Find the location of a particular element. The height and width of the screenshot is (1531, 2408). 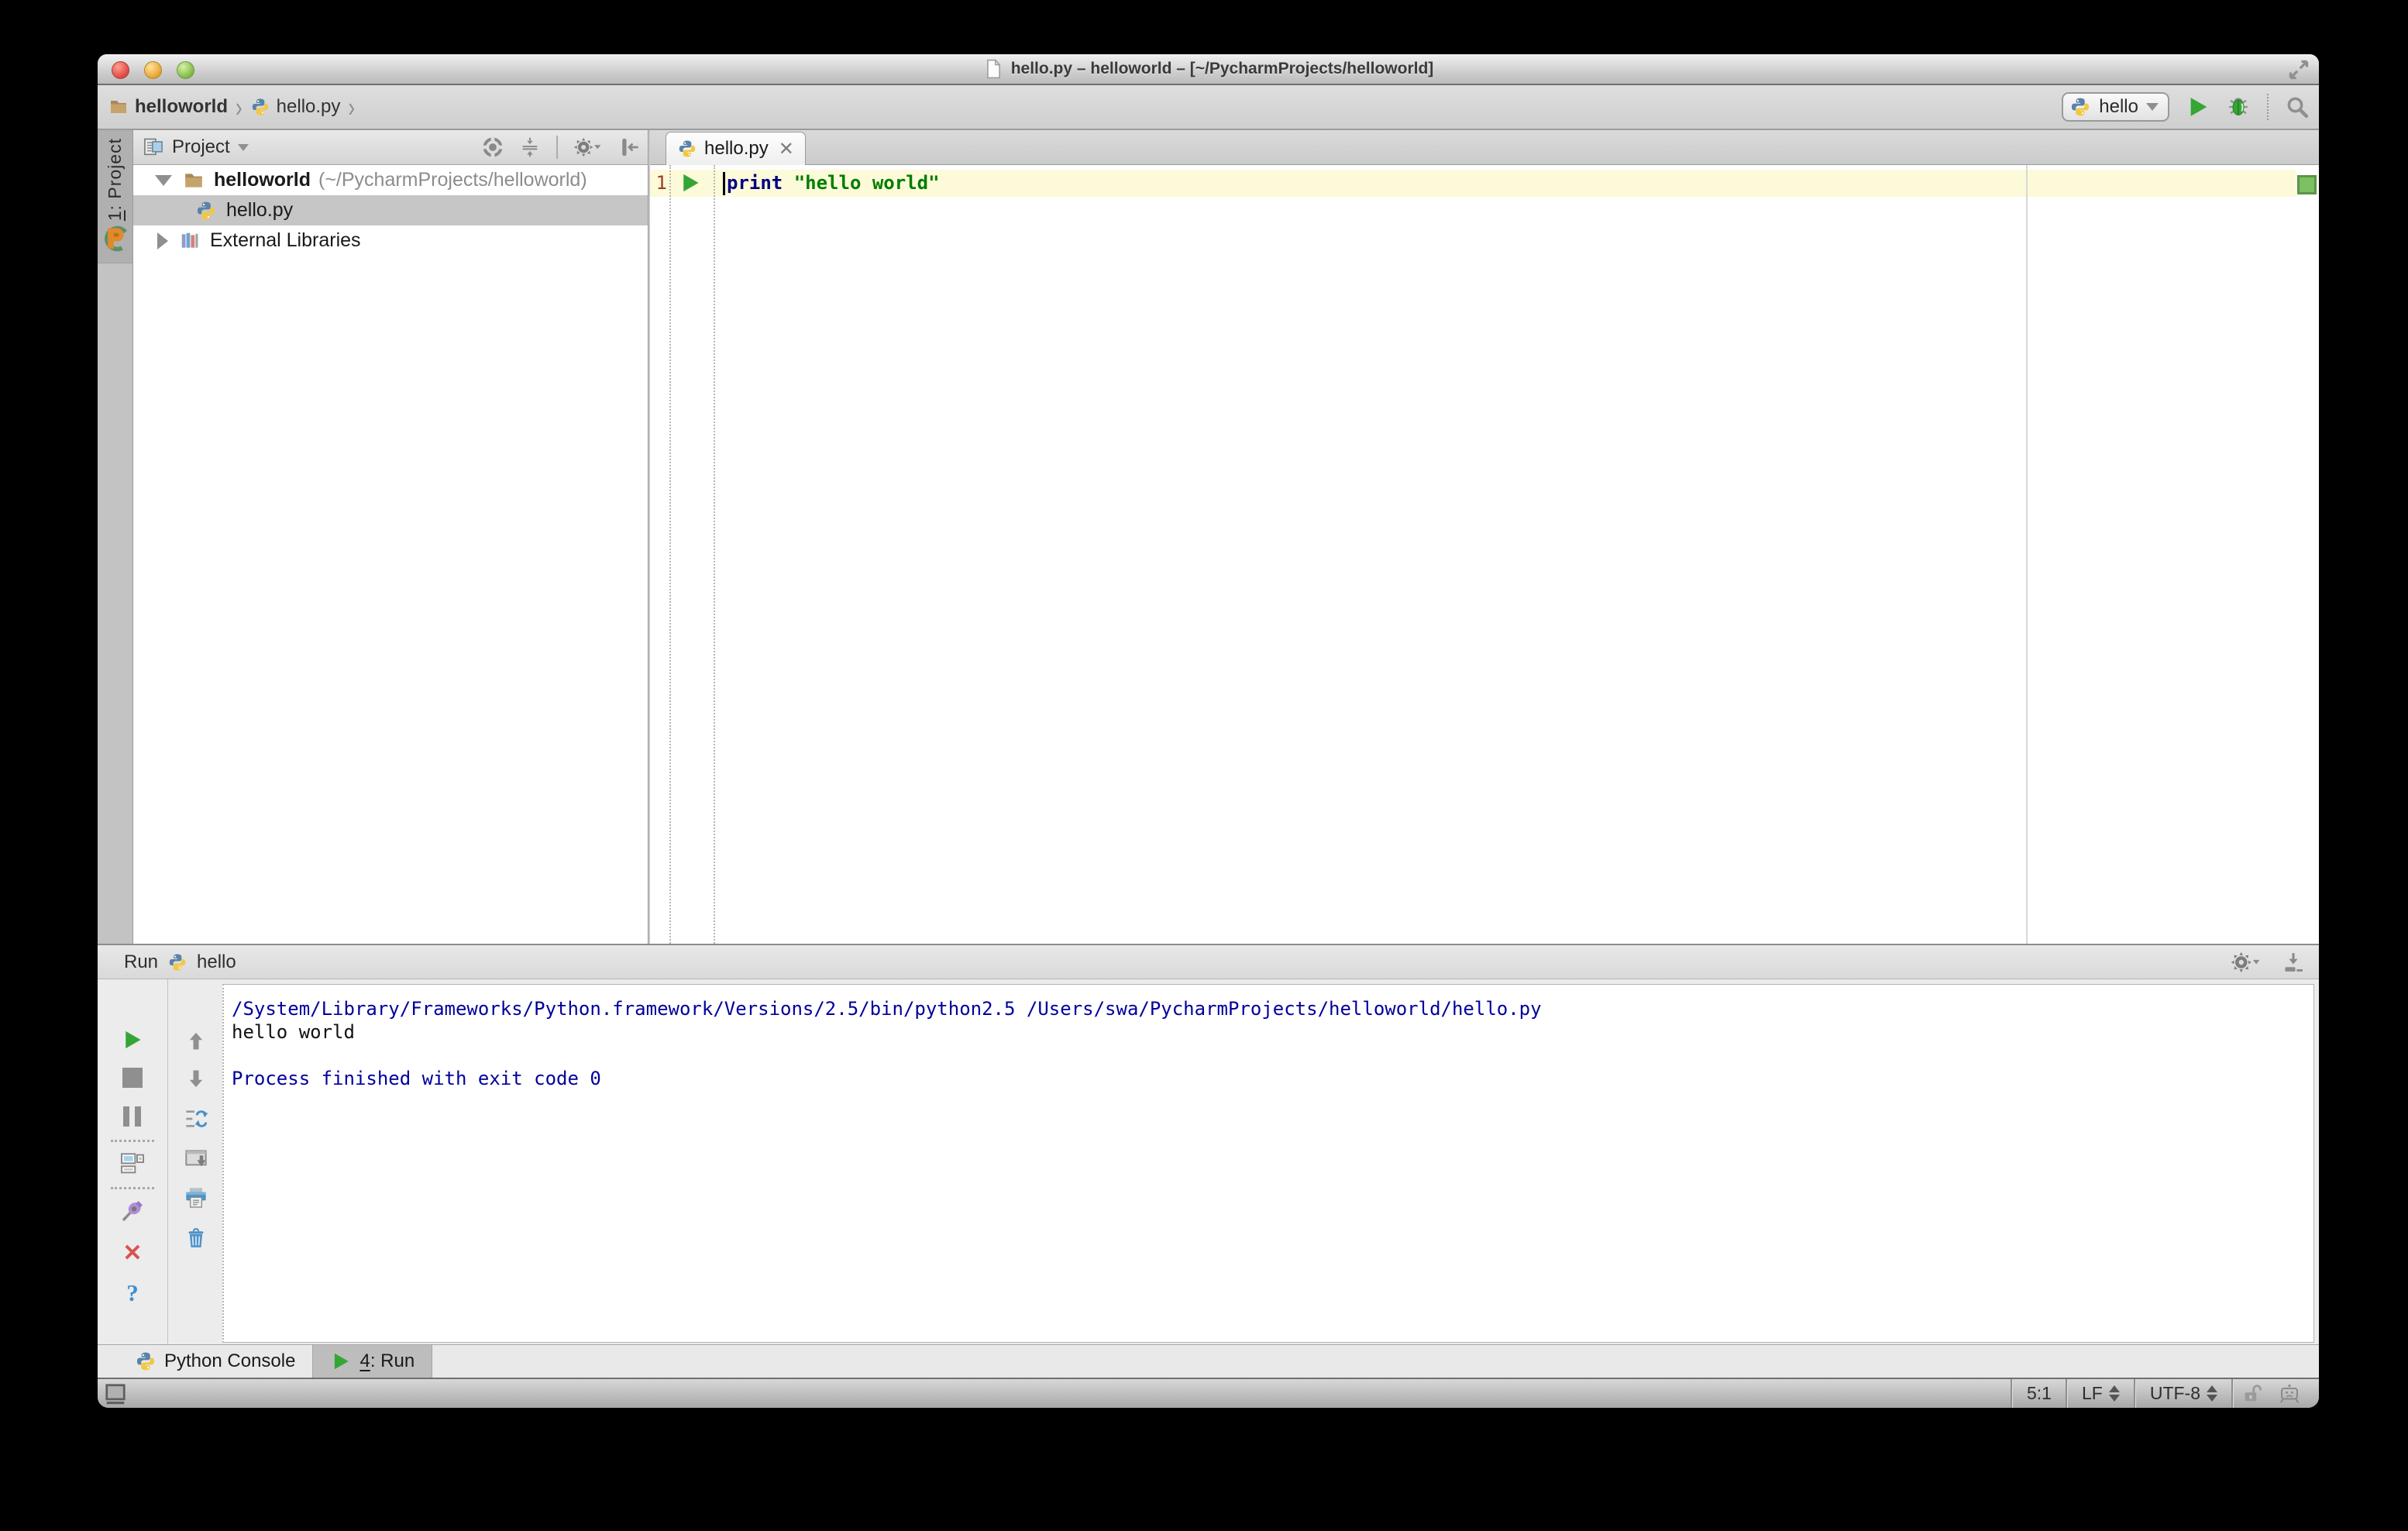

pause-output-button is located at coordinates (132, 1116).